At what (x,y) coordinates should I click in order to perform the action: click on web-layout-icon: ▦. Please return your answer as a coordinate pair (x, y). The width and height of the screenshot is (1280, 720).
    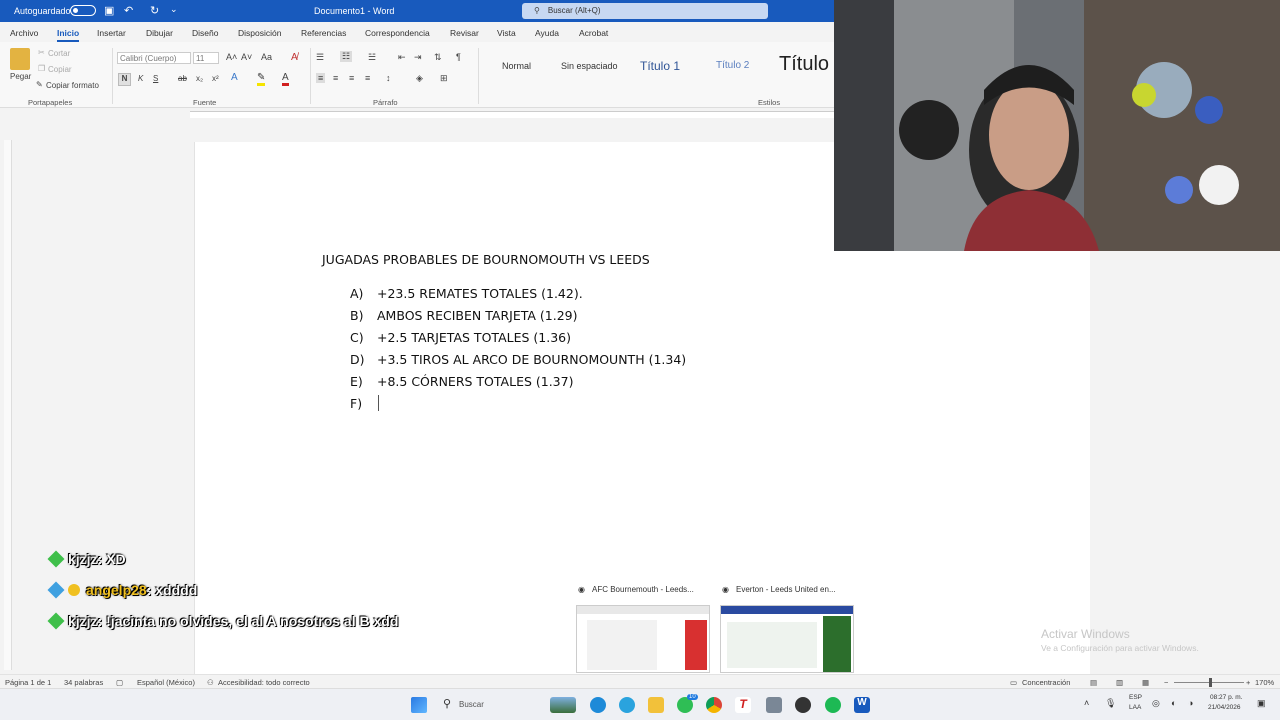
    Looking at the image, I should click on (1145, 682).